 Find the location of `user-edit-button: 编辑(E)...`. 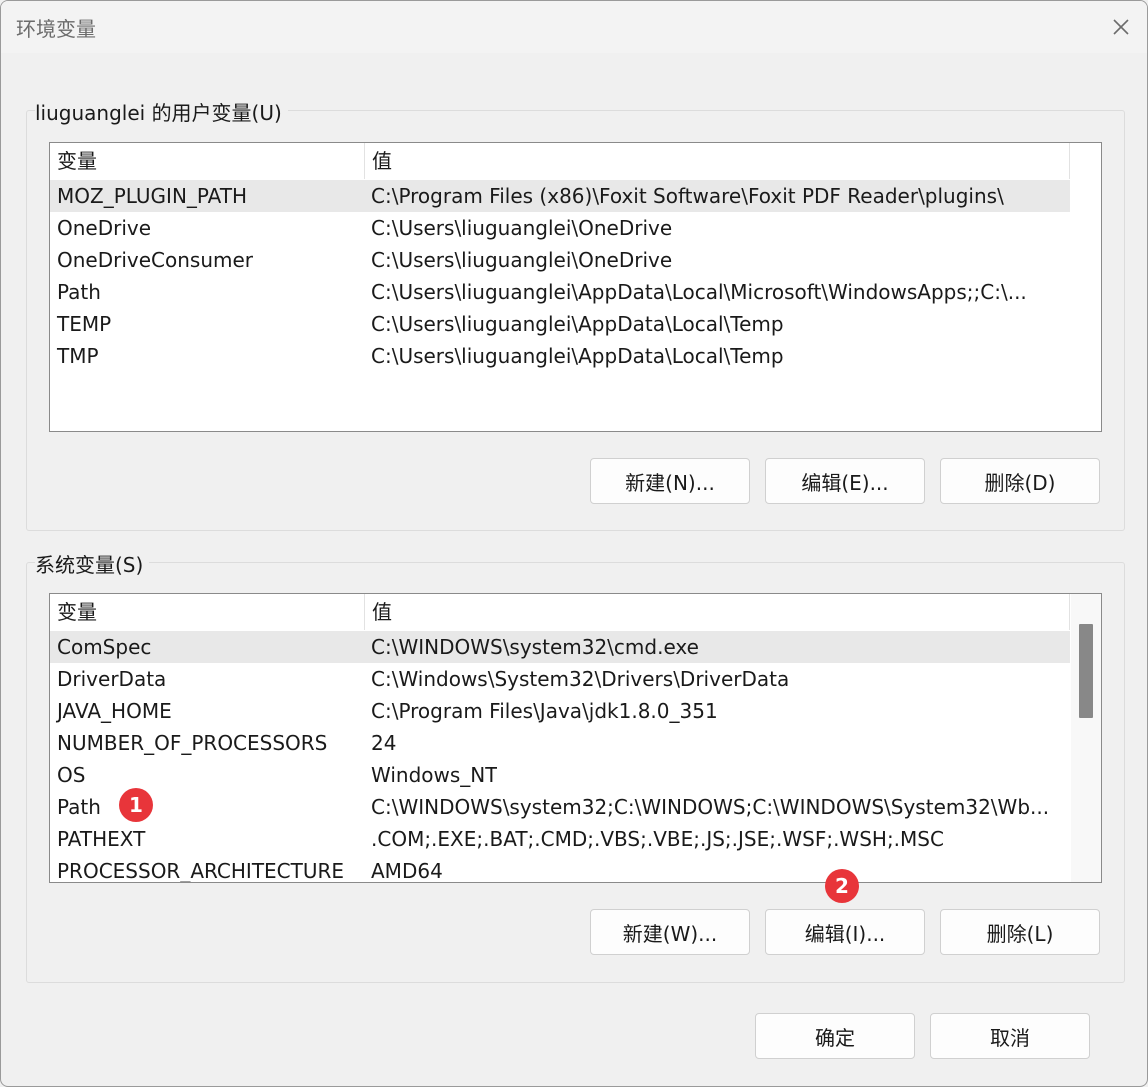

user-edit-button: 编辑(E)... is located at coordinates (845, 481).